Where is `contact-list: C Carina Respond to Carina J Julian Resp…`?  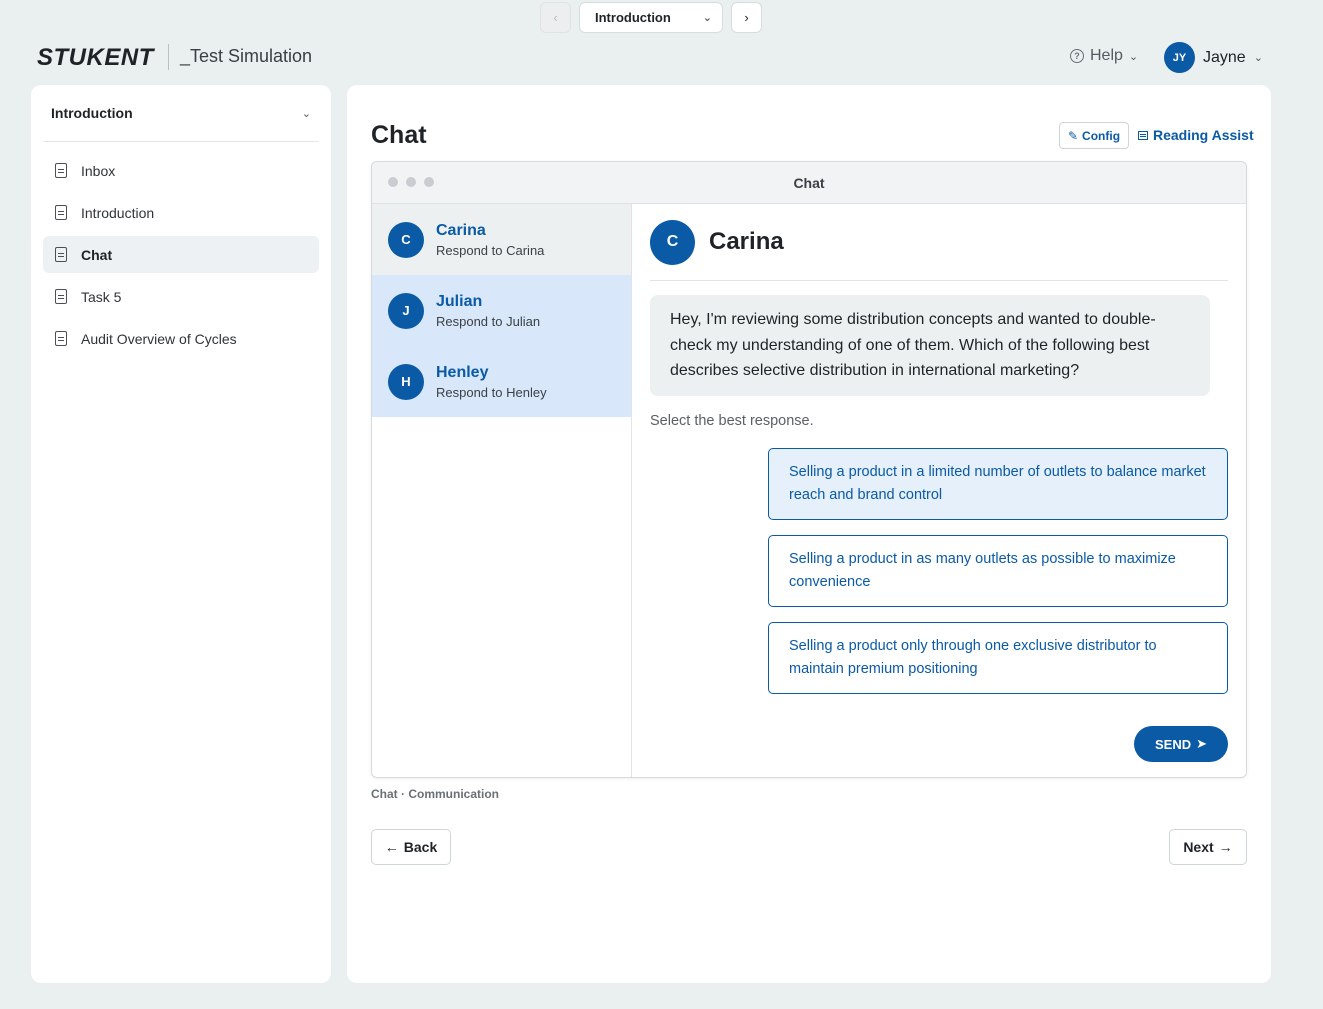
contact-list: C Carina Respond to Carina J Julian Resp… is located at coordinates (502, 490).